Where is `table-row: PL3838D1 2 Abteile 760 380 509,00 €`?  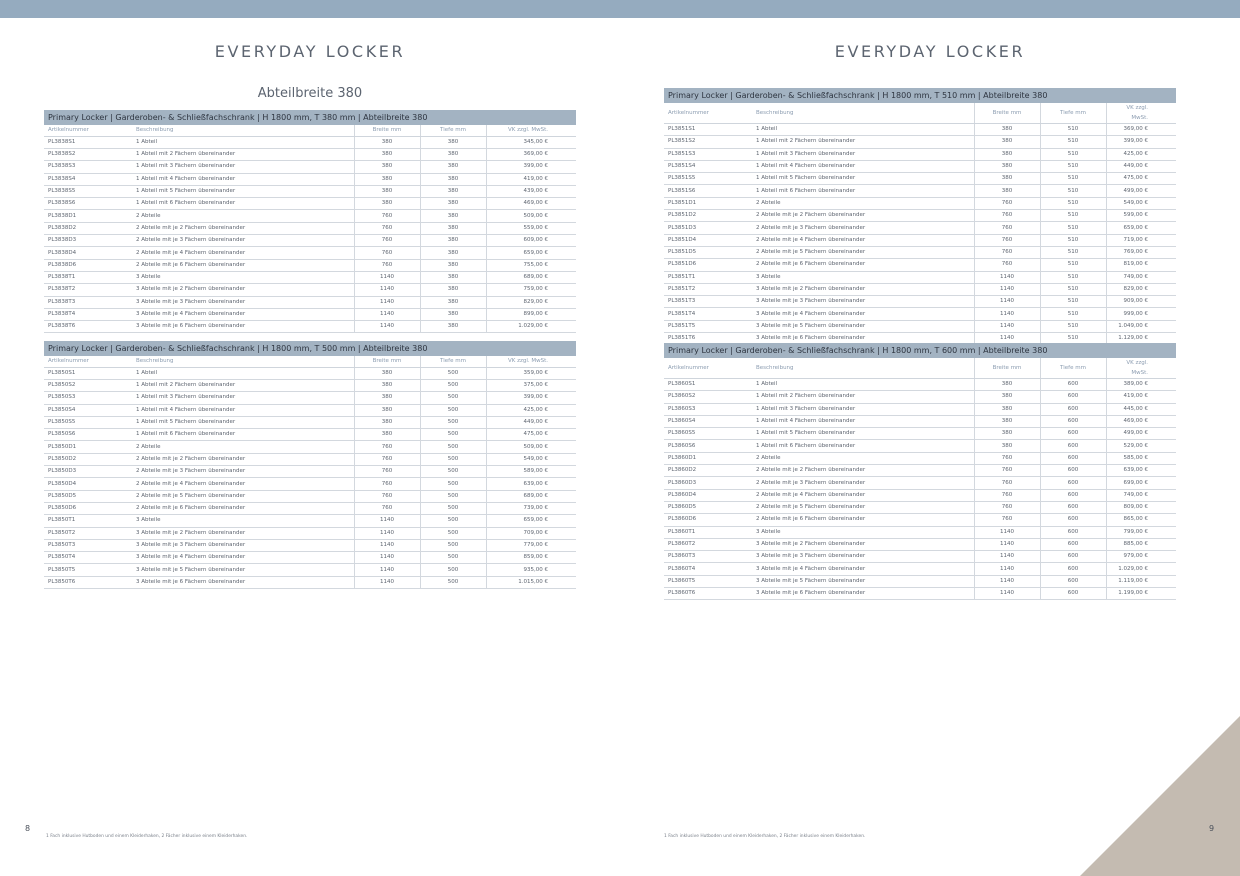
table-row: PL3838D1 2 Abteile 760 380 509,00 € is located at coordinates (310, 216).